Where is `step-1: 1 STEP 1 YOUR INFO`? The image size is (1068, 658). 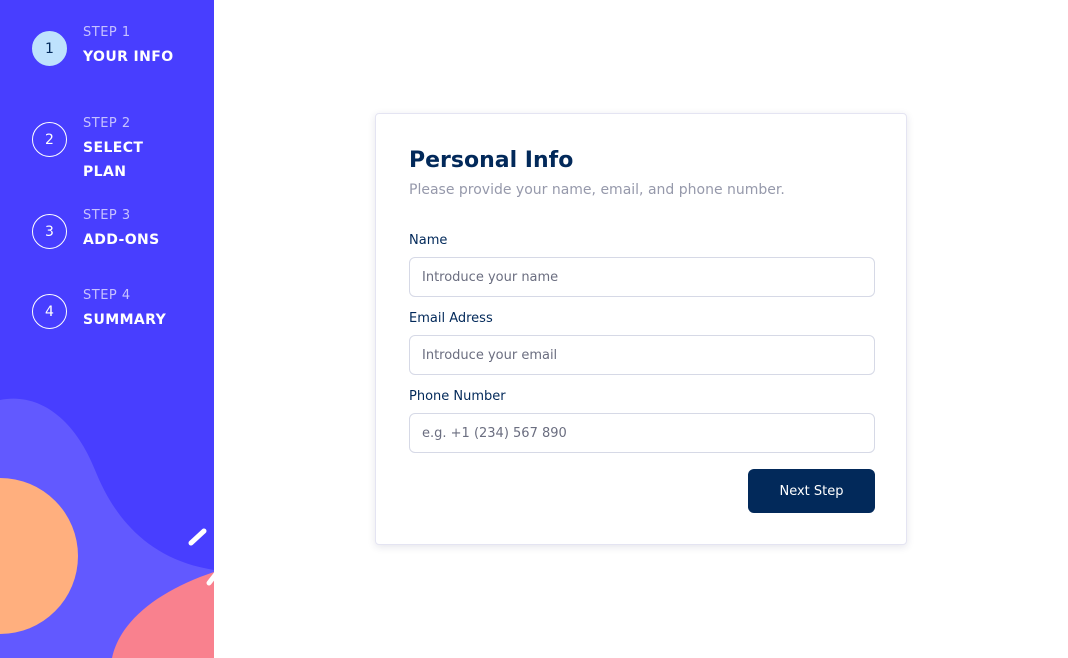
step-1: 1 STEP 1 YOUR INFO is located at coordinates (105, 47).